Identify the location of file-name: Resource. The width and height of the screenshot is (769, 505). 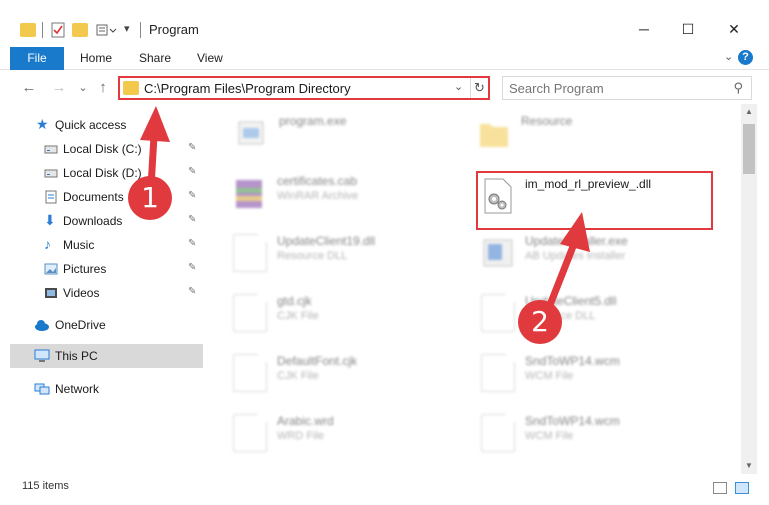
(547, 121).